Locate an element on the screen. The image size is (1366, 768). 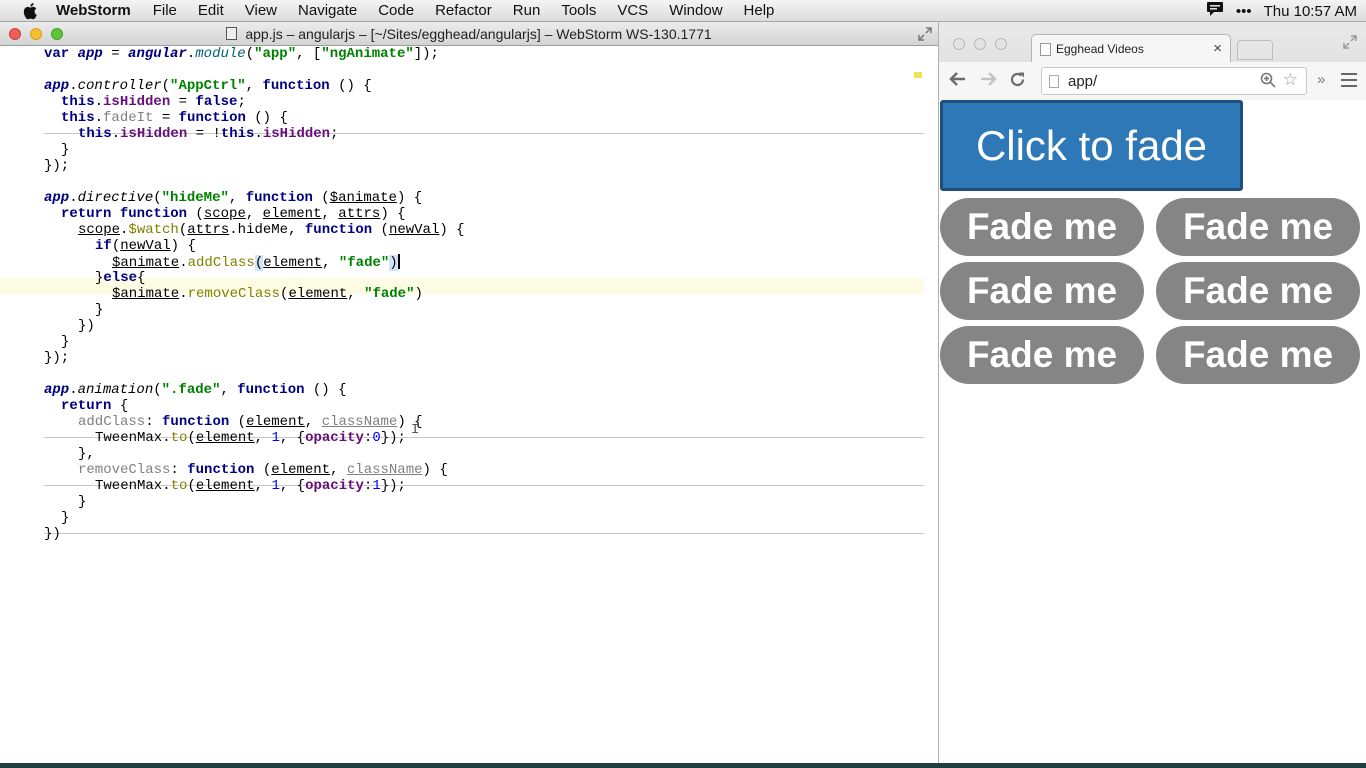
browser-minimize-button is located at coordinates (980, 44).